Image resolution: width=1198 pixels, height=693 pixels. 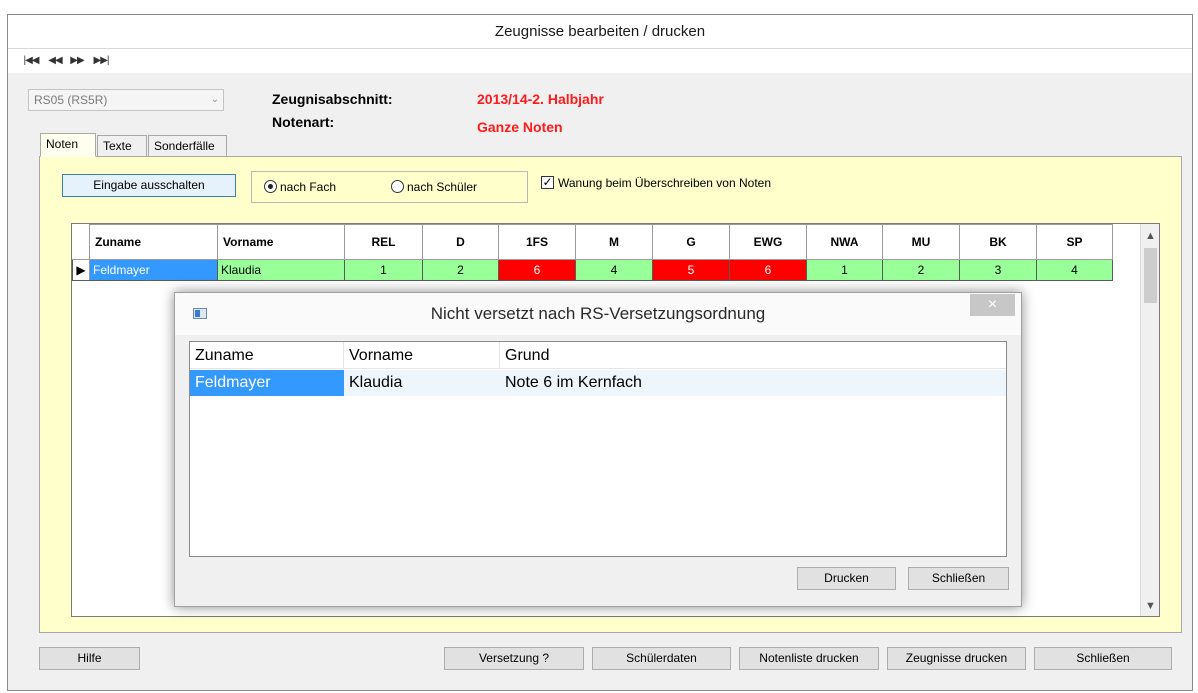 What do you see at coordinates (547, 182) in the screenshot?
I see `overwrite-warning-checkbox: ✓` at bounding box center [547, 182].